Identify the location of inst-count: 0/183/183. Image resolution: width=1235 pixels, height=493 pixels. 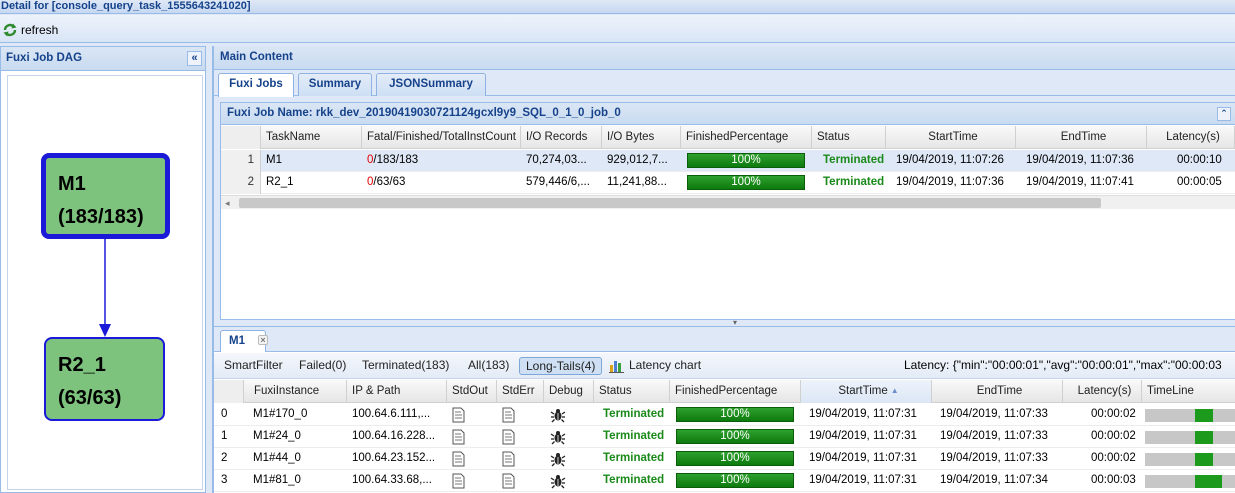
(441, 161).